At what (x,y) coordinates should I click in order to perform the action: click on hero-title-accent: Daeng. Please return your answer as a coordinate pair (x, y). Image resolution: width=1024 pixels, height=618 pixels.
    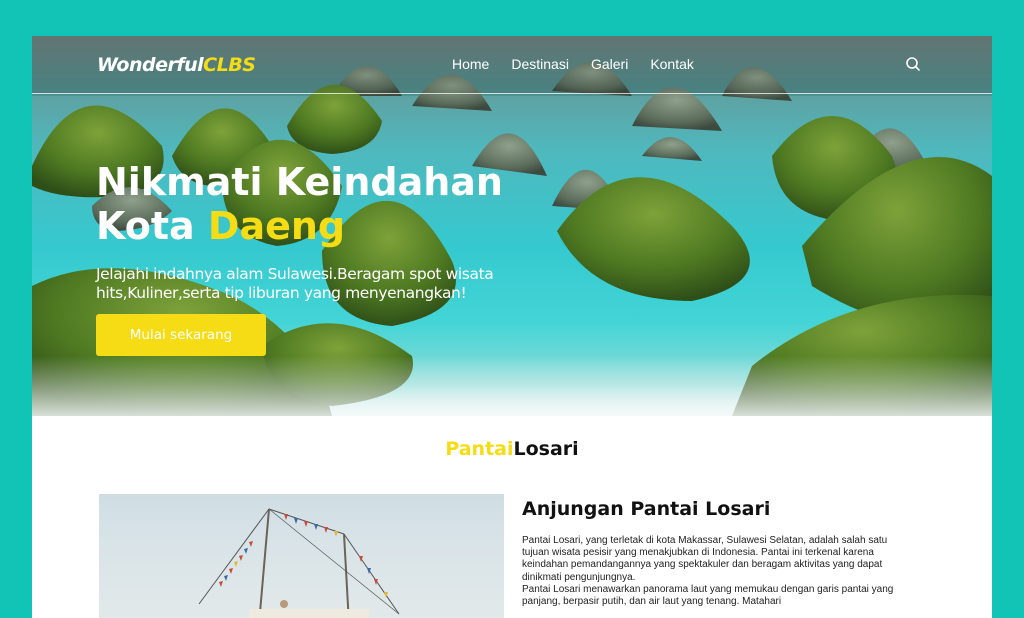
    Looking at the image, I should click on (276, 226).